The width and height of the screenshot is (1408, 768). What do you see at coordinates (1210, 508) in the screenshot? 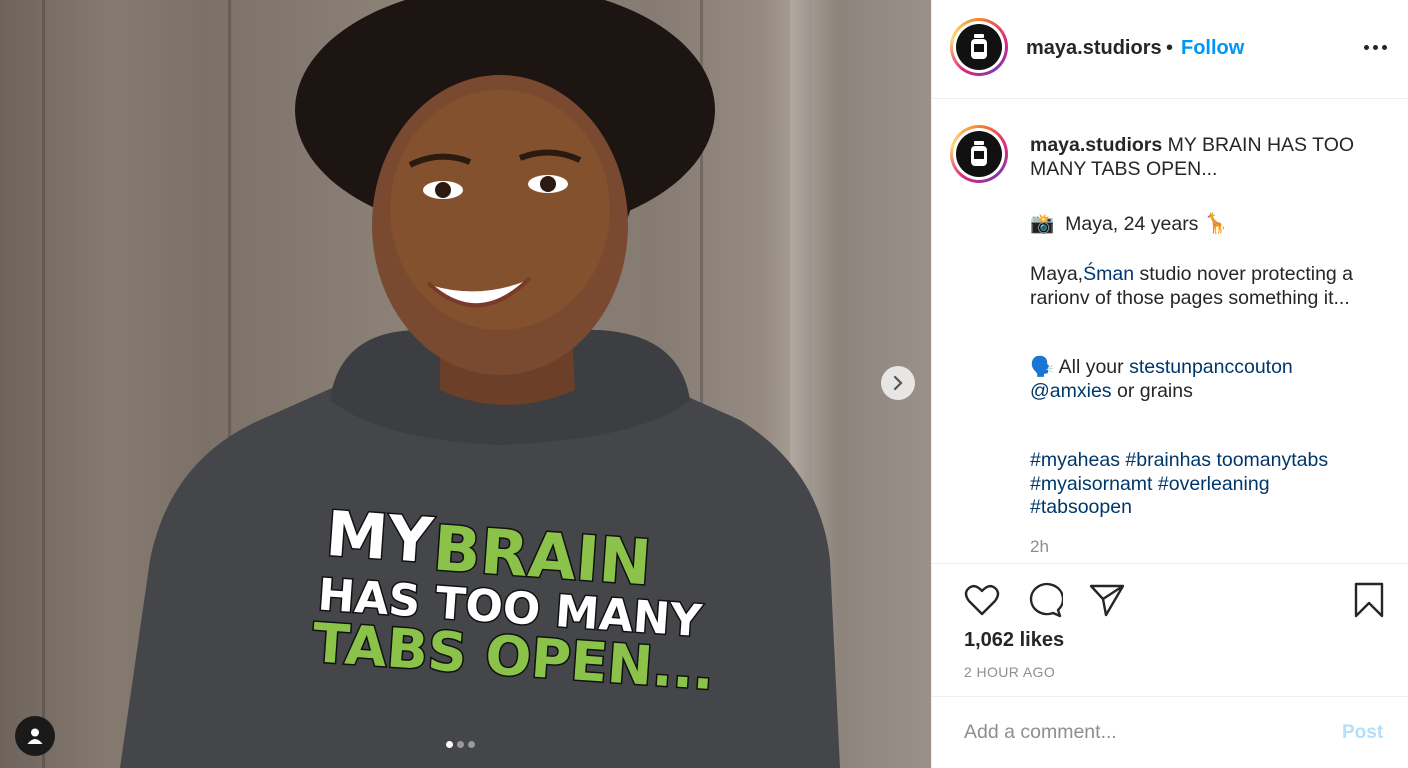
I see `hashtags-line: #tabsoopen` at bounding box center [1210, 508].